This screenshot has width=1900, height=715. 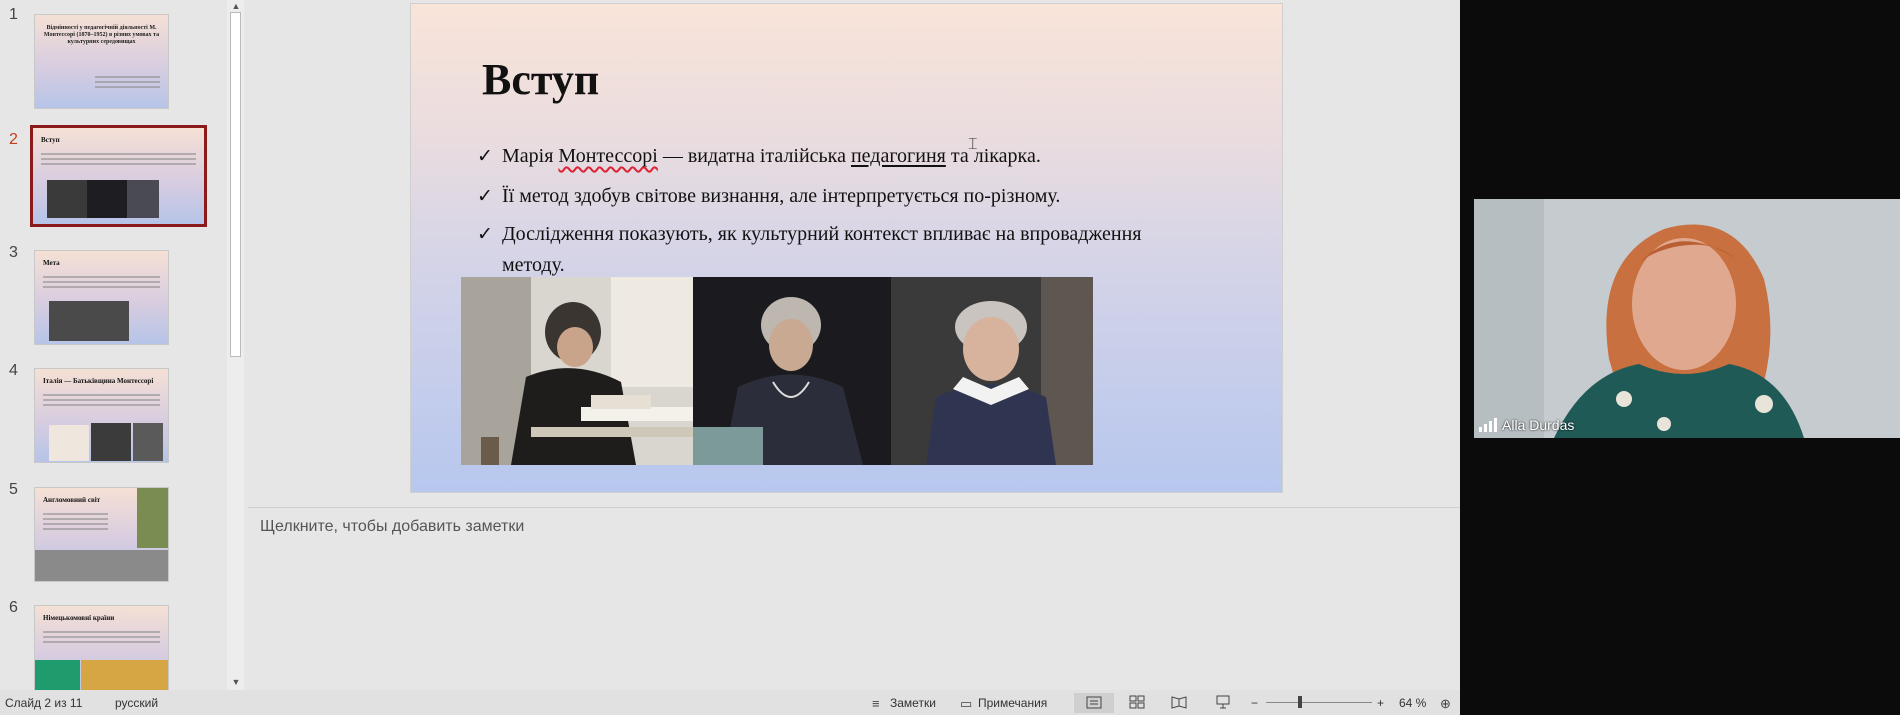 I want to click on zoom-slider-thumb, so click(x=1299, y=702).